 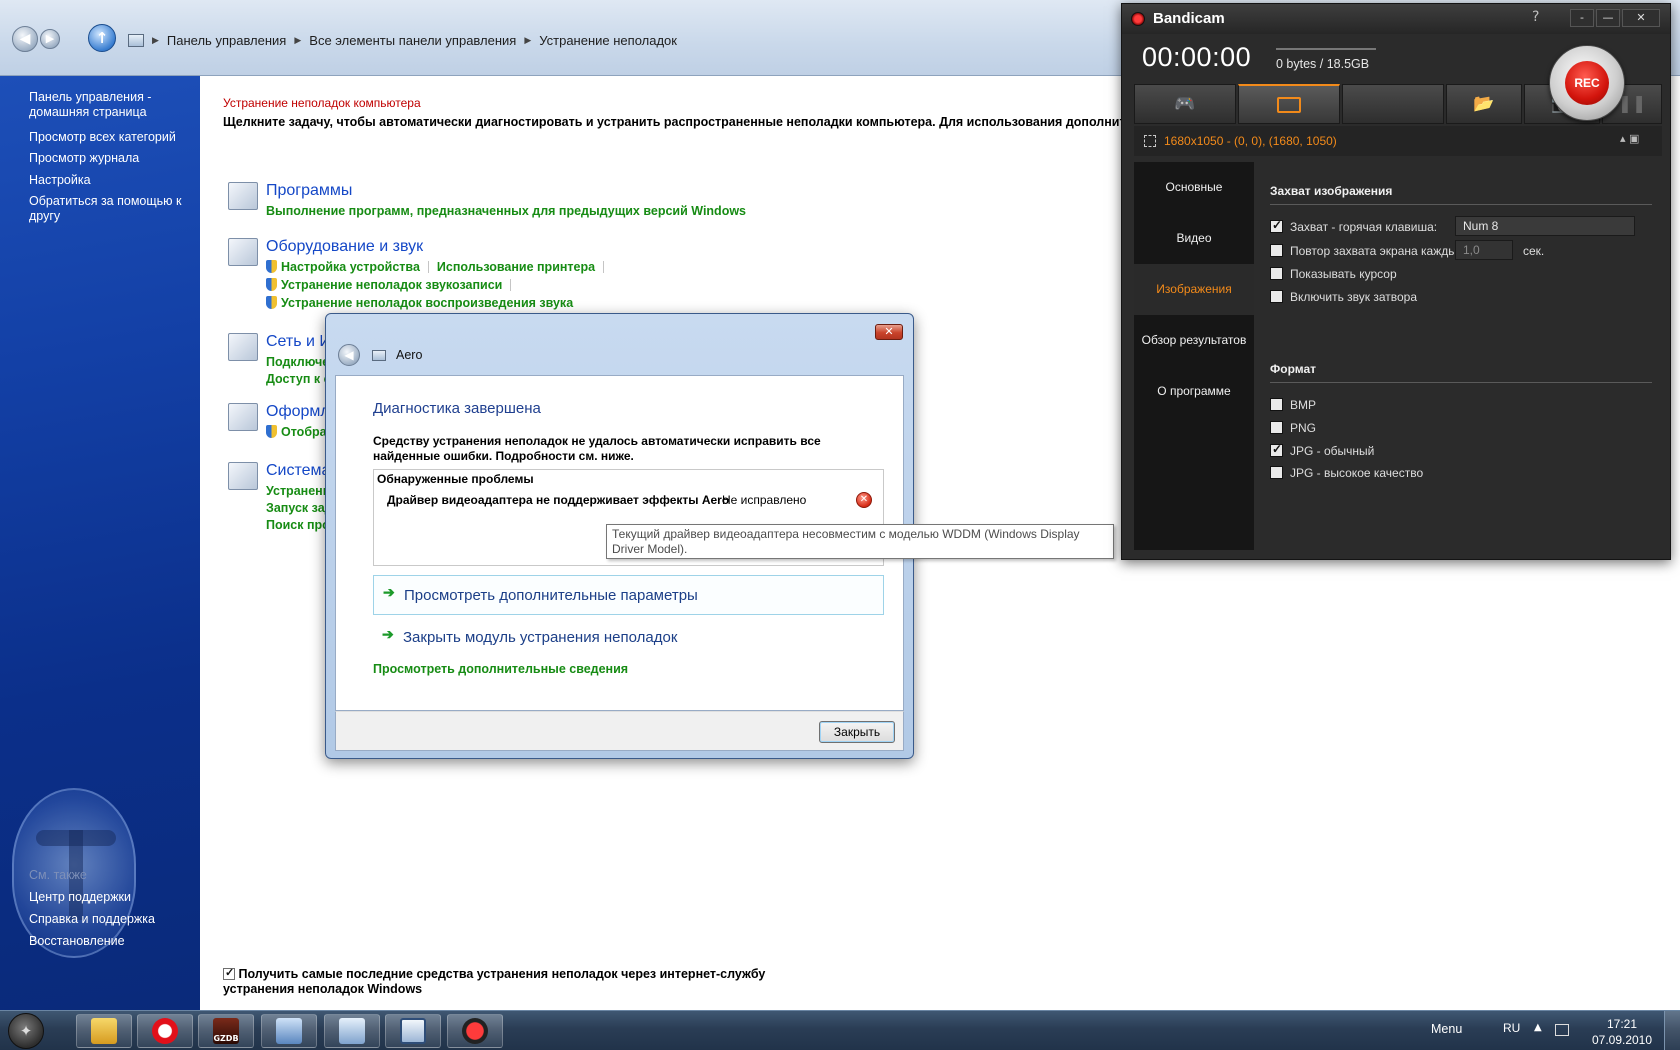 I want to click on taskbar-control-panel, so click(x=352, y=1031).